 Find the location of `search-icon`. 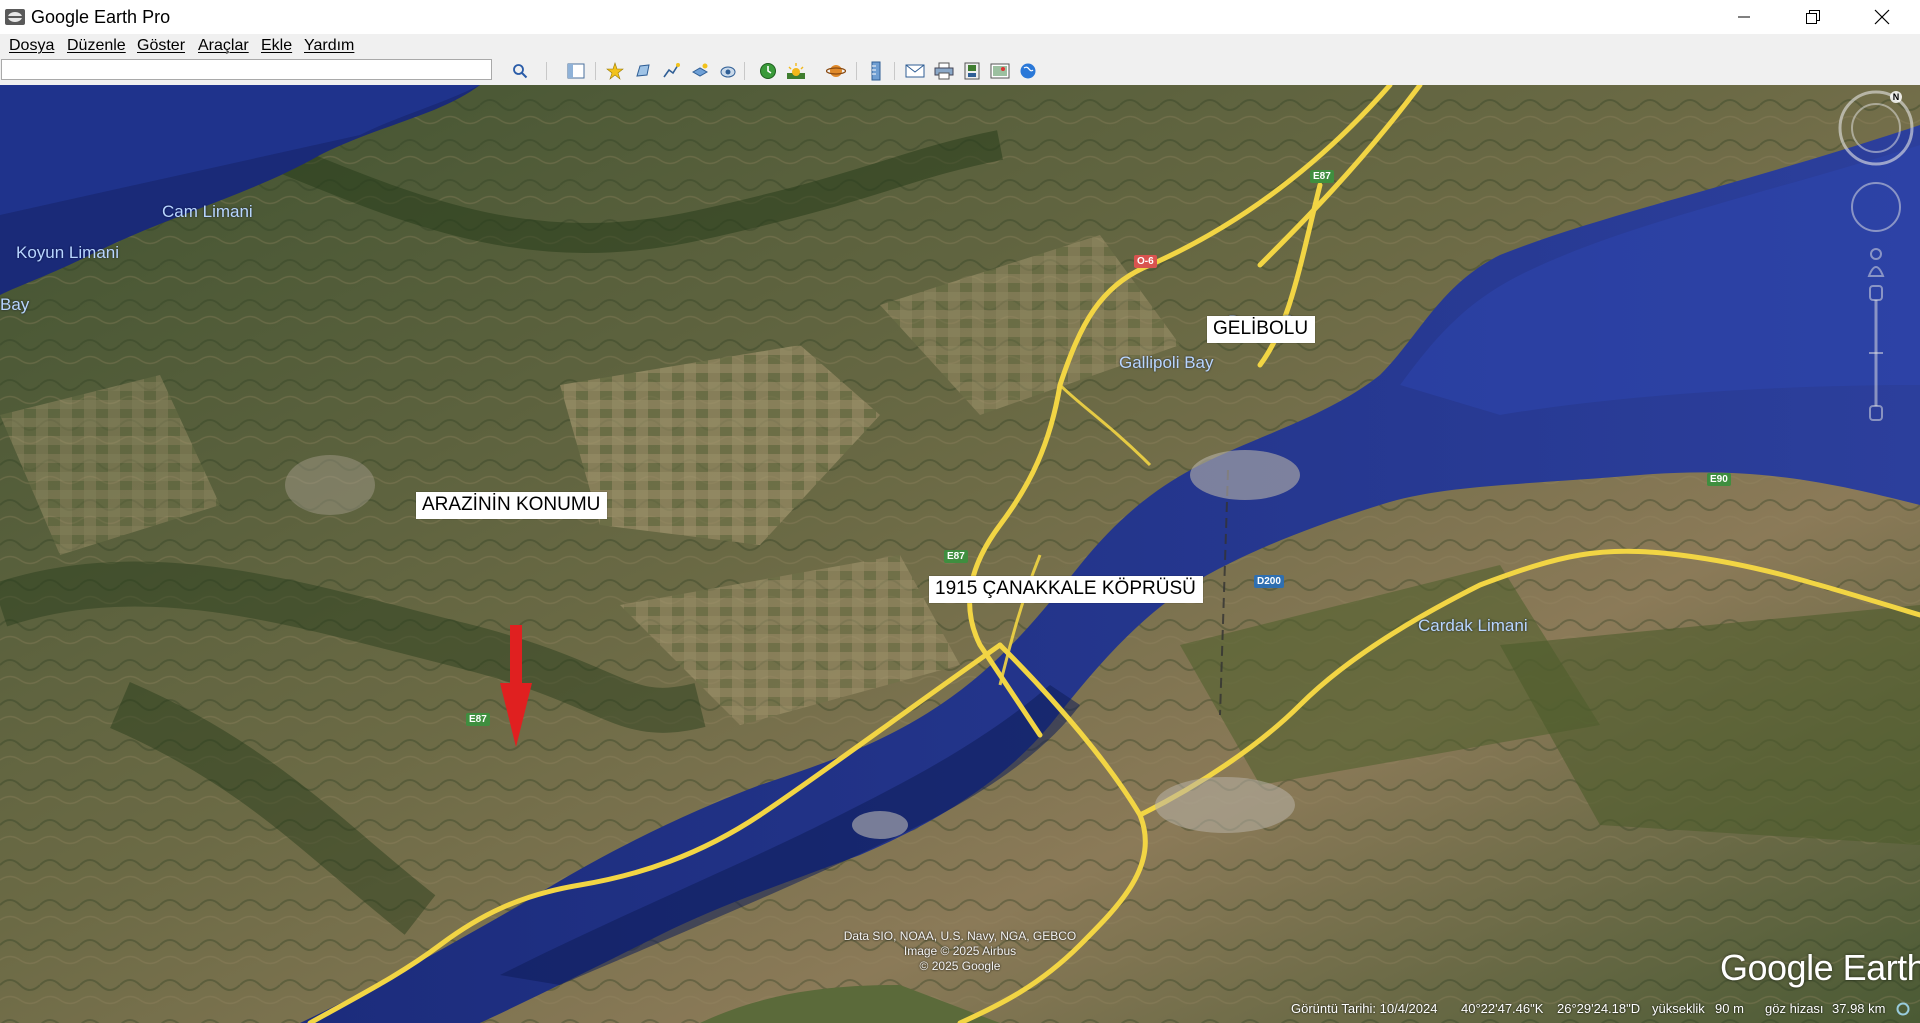

search-icon is located at coordinates (520, 71).